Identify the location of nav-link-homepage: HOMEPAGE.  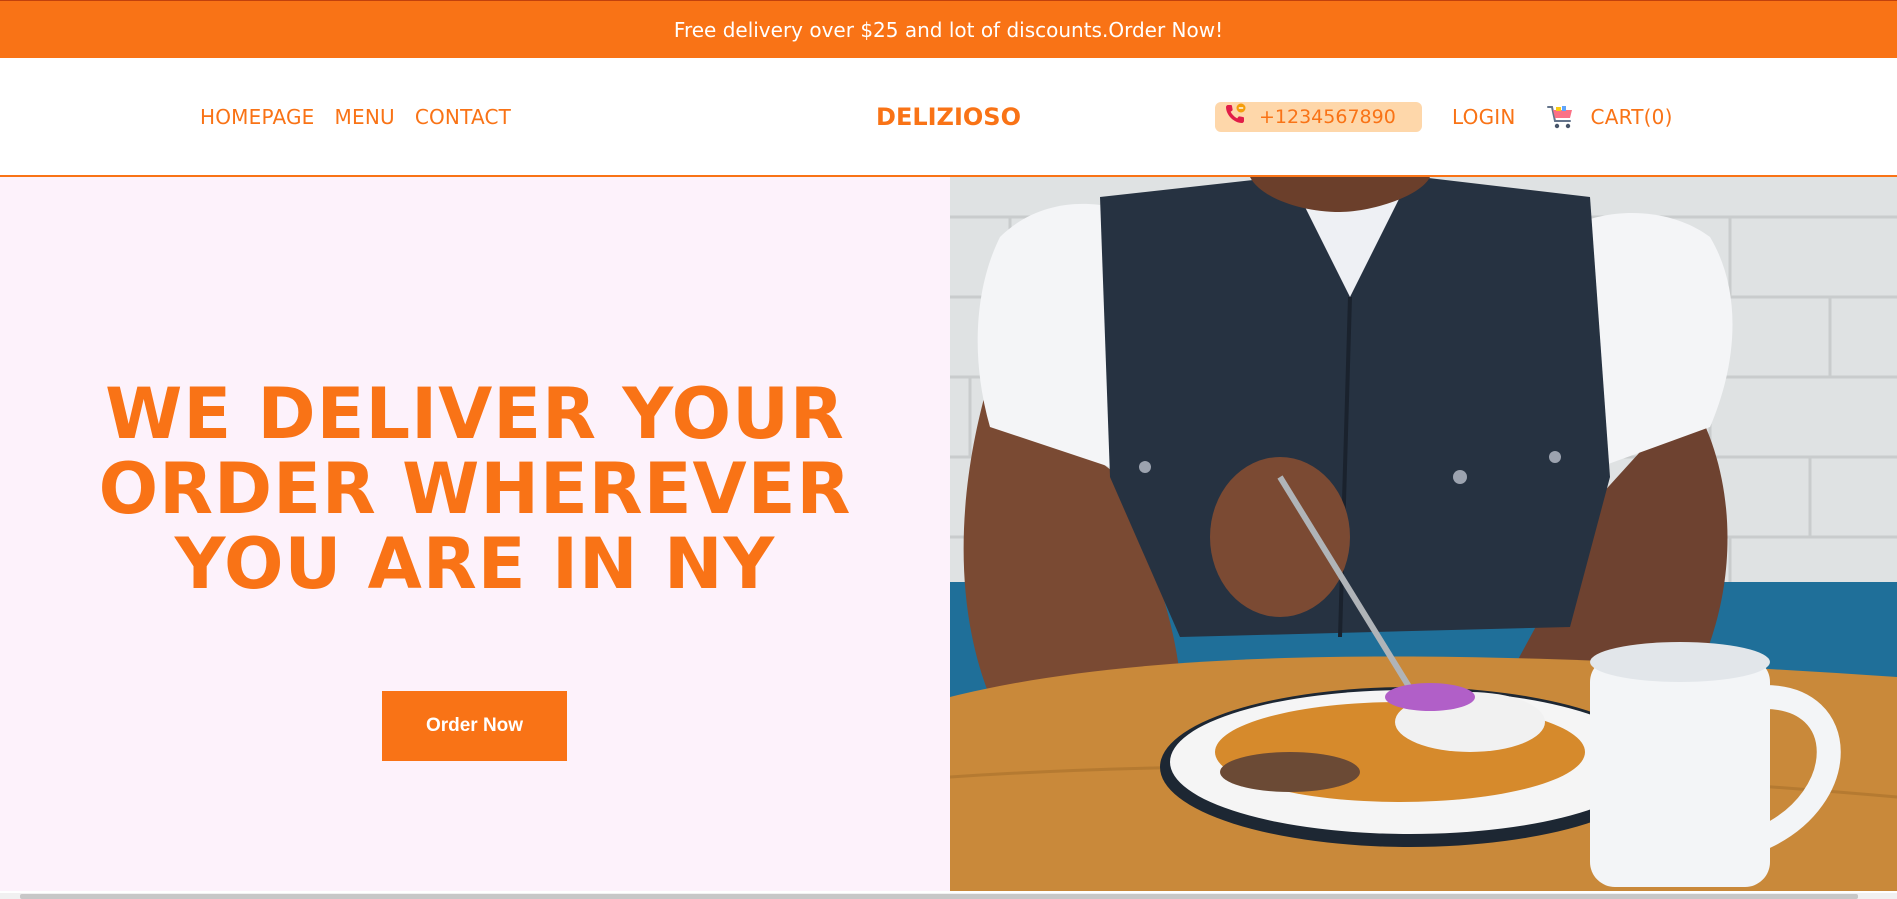
(257, 117).